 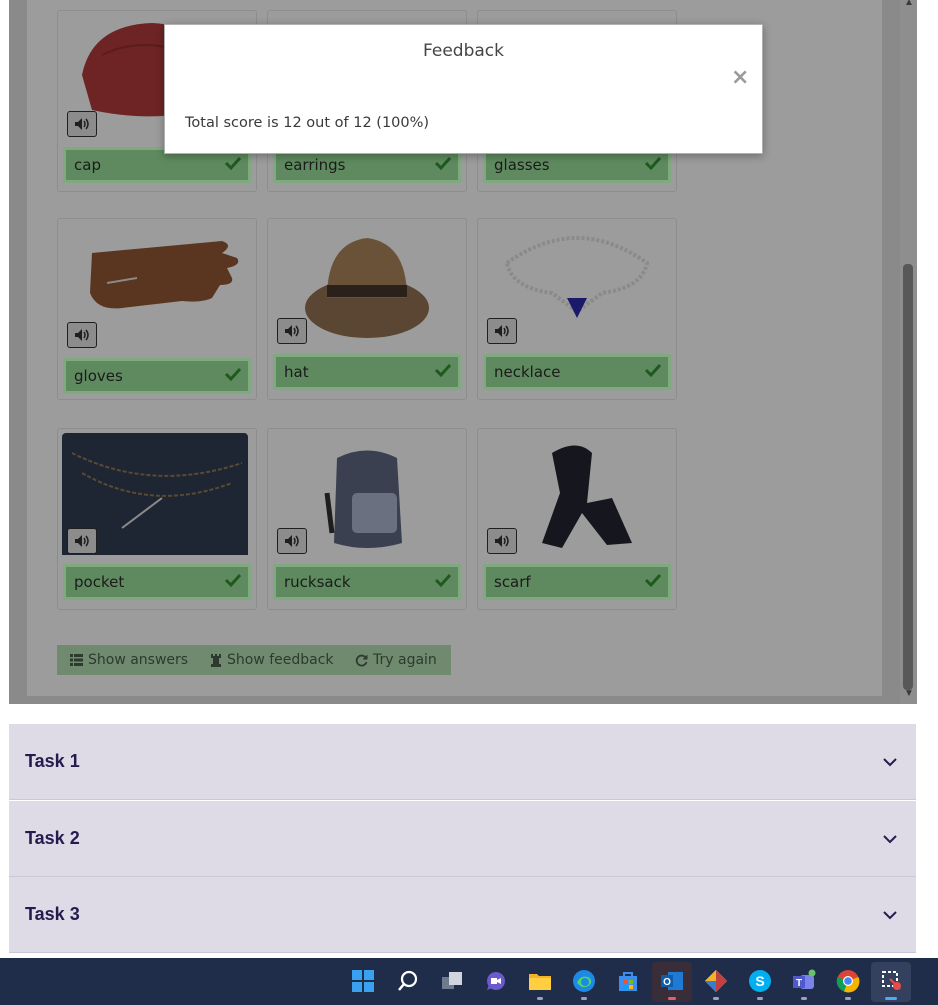 What do you see at coordinates (367, 519) in the screenshot?
I see `card-rucksack: rucksack` at bounding box center [367, 519].